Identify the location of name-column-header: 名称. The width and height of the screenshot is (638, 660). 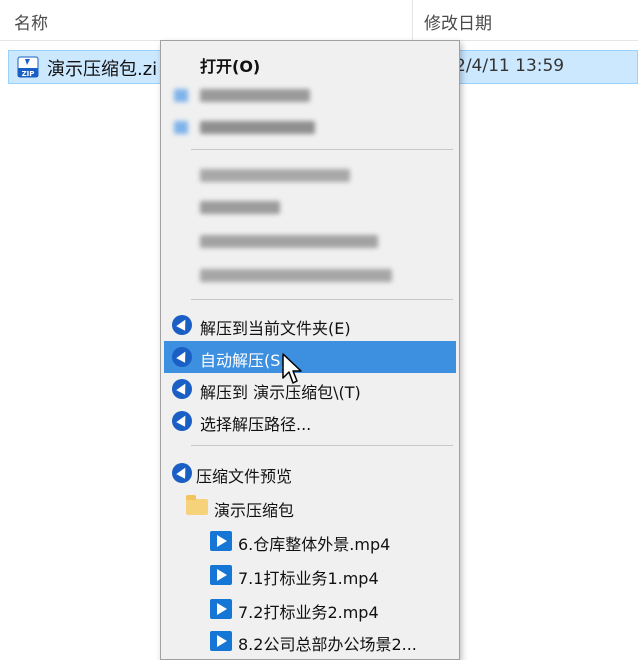
(31, 21).